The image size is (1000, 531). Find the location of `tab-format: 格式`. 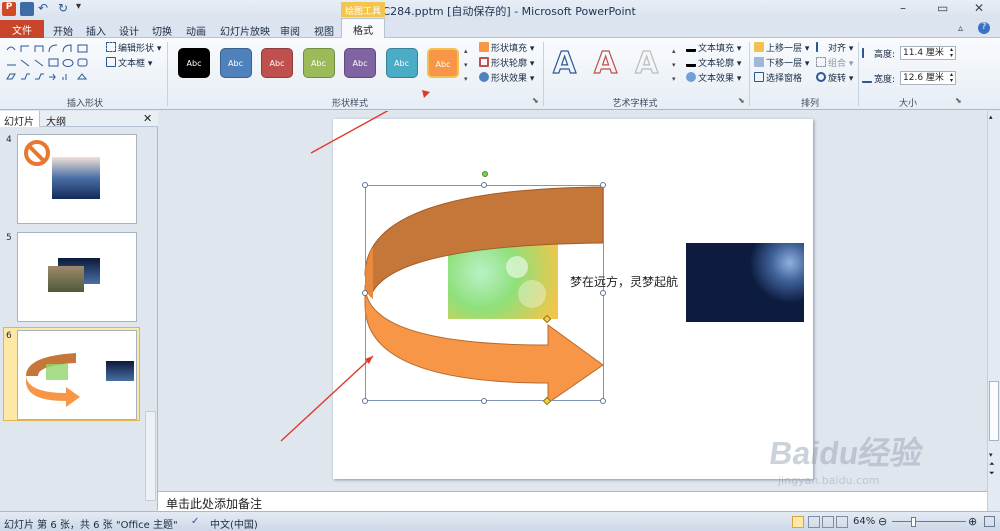

tab-format: 格式 is located at coordinates (363, 28).